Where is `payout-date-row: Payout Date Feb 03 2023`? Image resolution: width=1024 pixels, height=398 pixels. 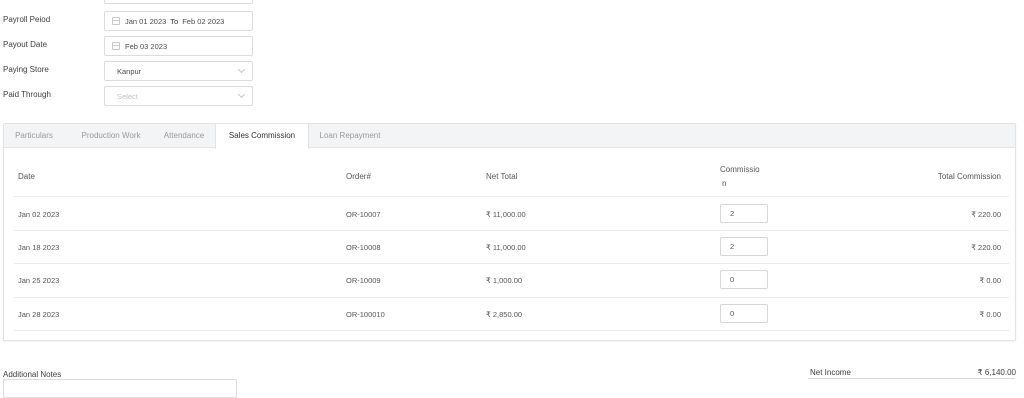 payout-date-row: Payout Date Feb 03 2023 is located at coordinates (130, 46).